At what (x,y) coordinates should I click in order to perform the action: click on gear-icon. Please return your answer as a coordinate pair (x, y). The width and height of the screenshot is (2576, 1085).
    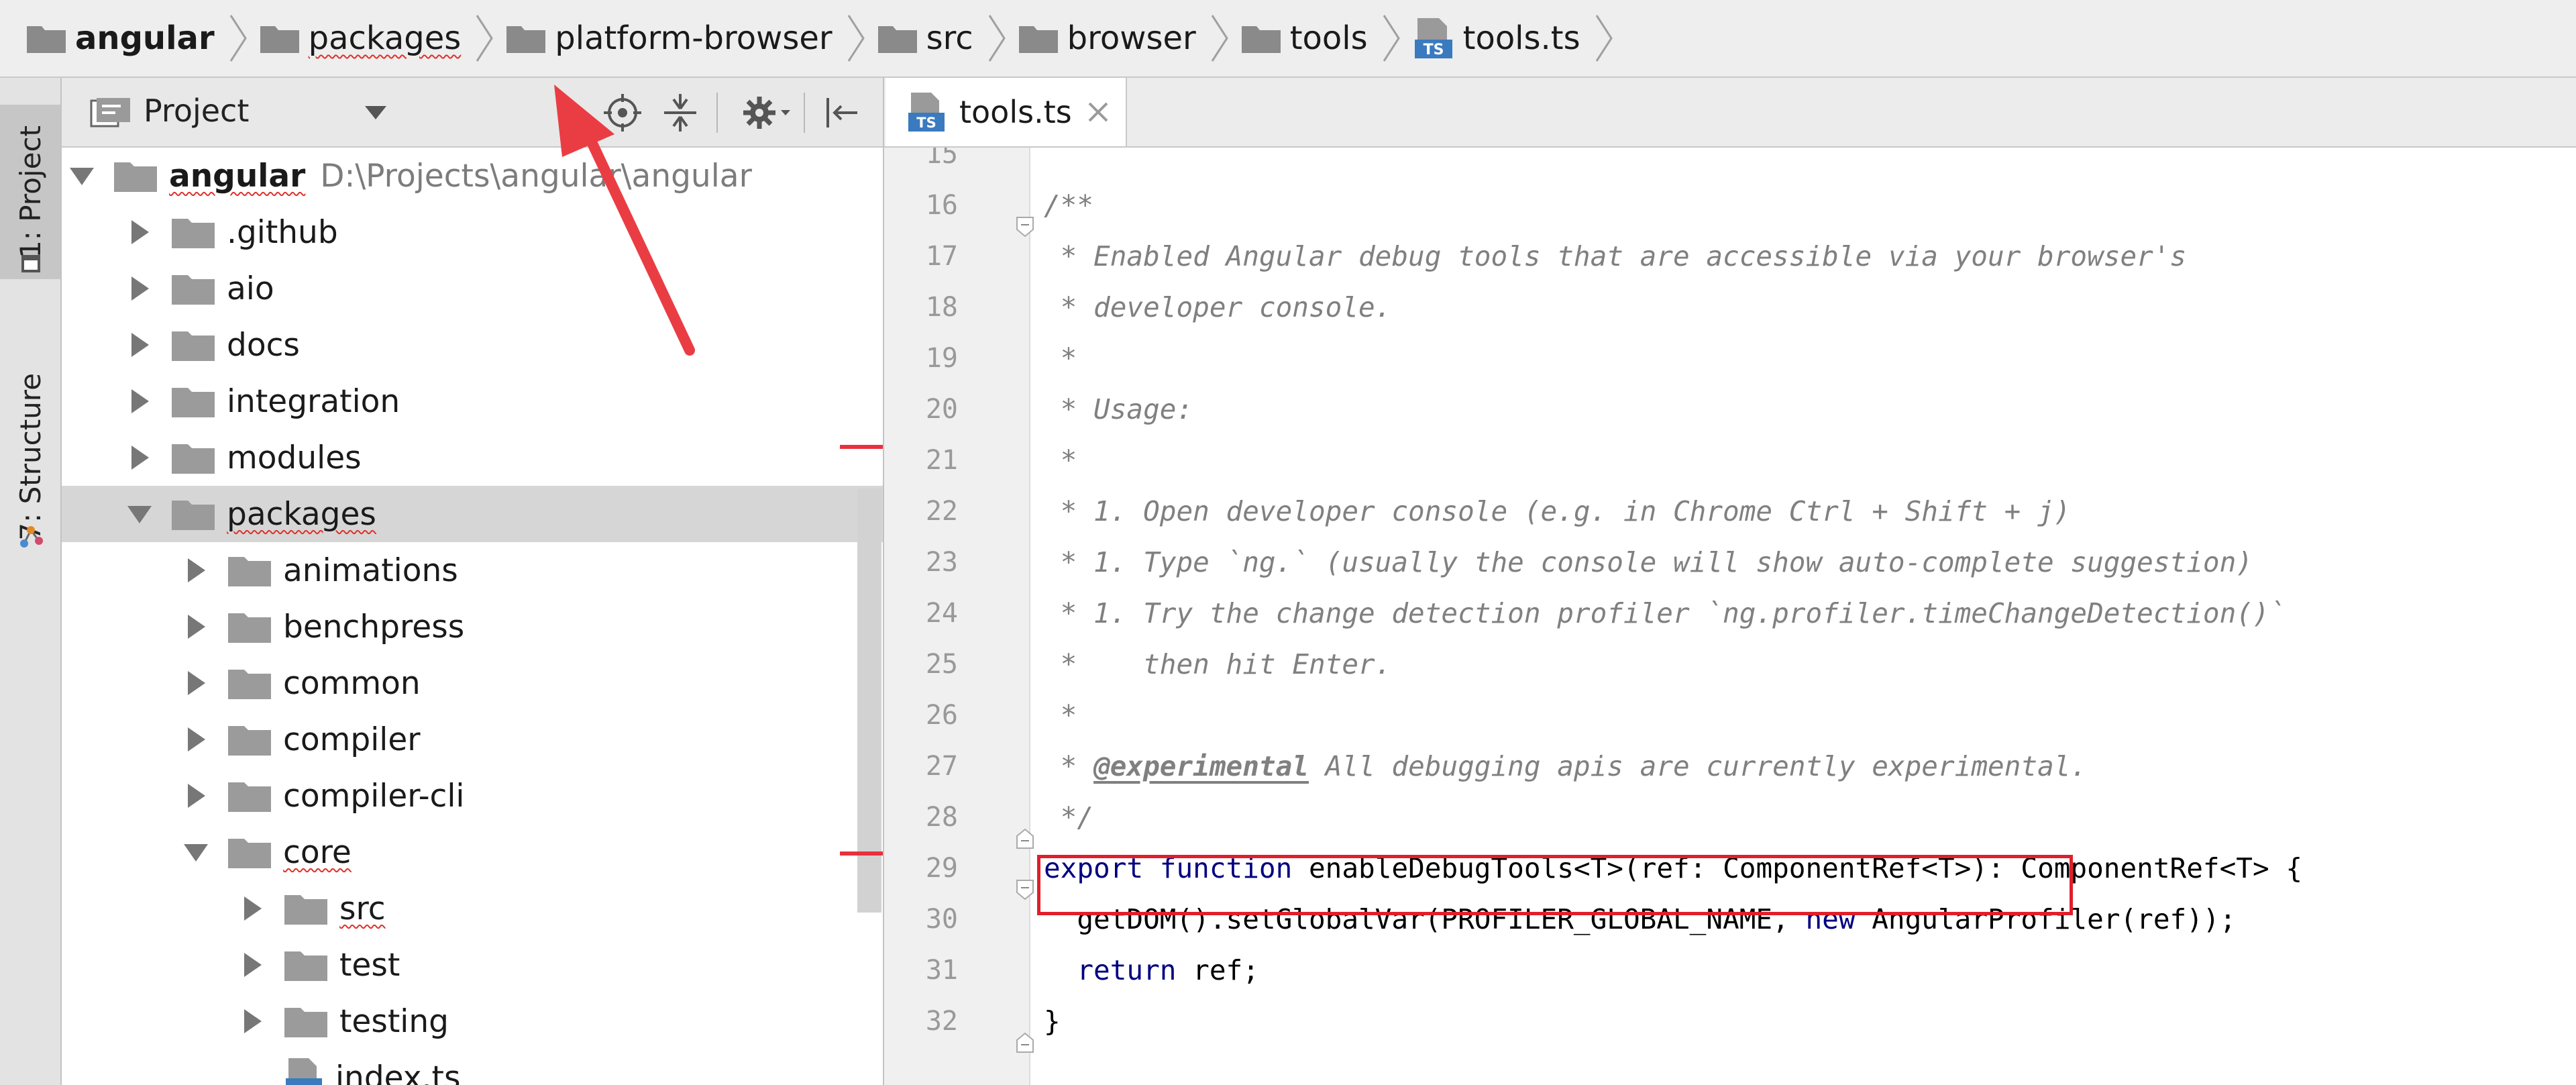
    Looking at the image, I should click on (766, 112).